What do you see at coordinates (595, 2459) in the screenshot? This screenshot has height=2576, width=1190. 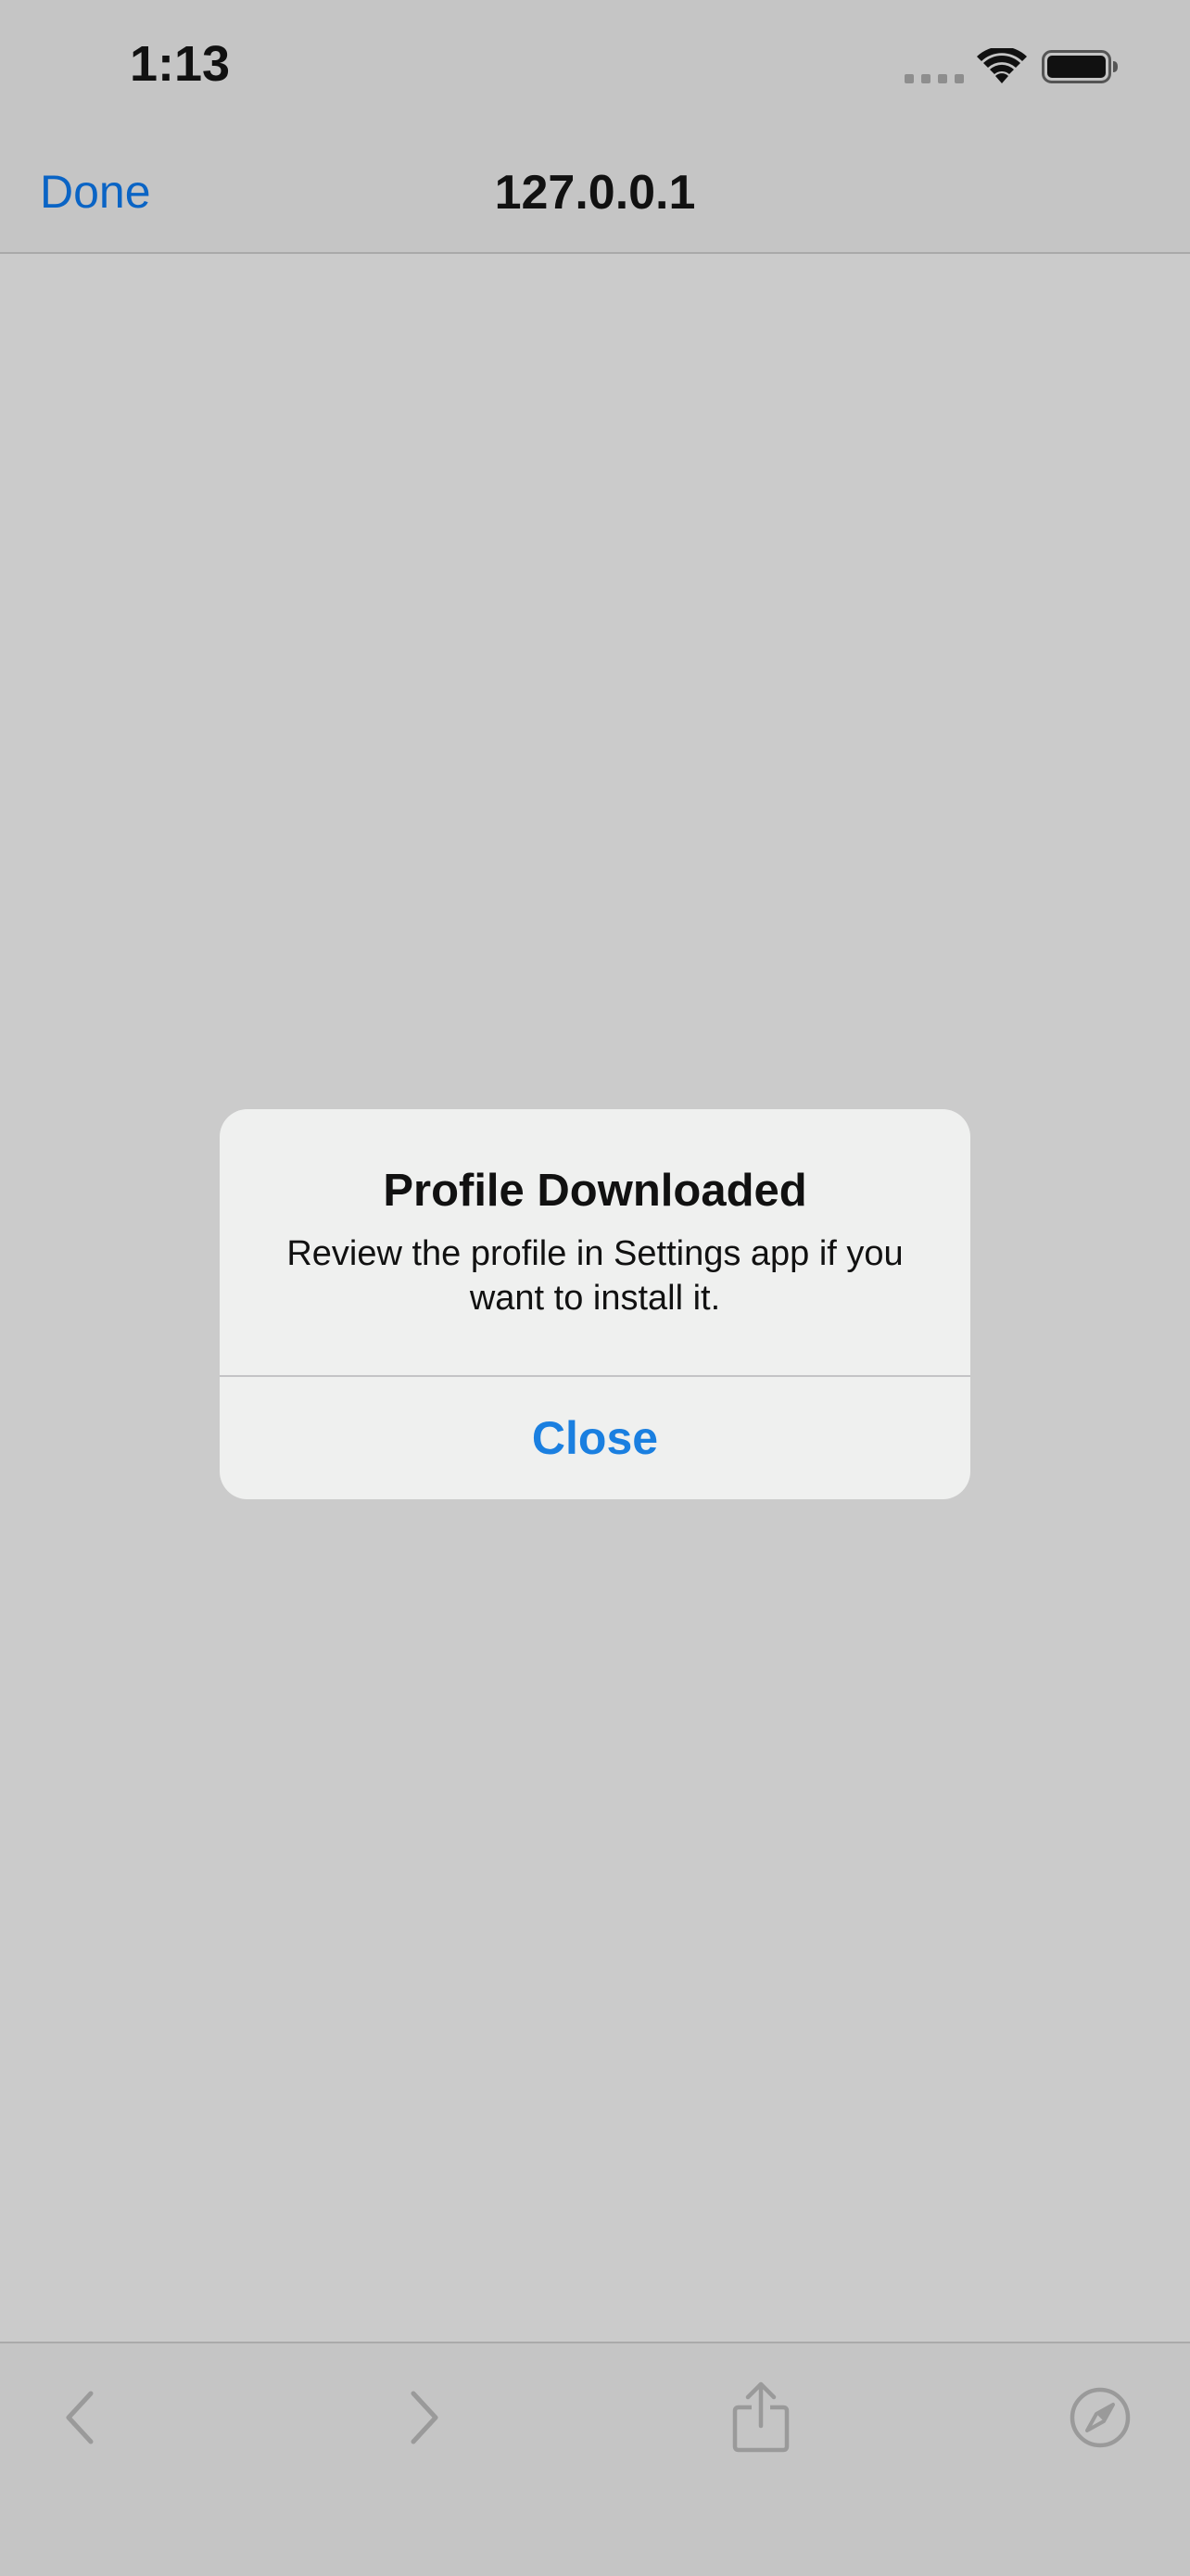 I see `bottom-toolbar` at bounding box center [595, 2459].